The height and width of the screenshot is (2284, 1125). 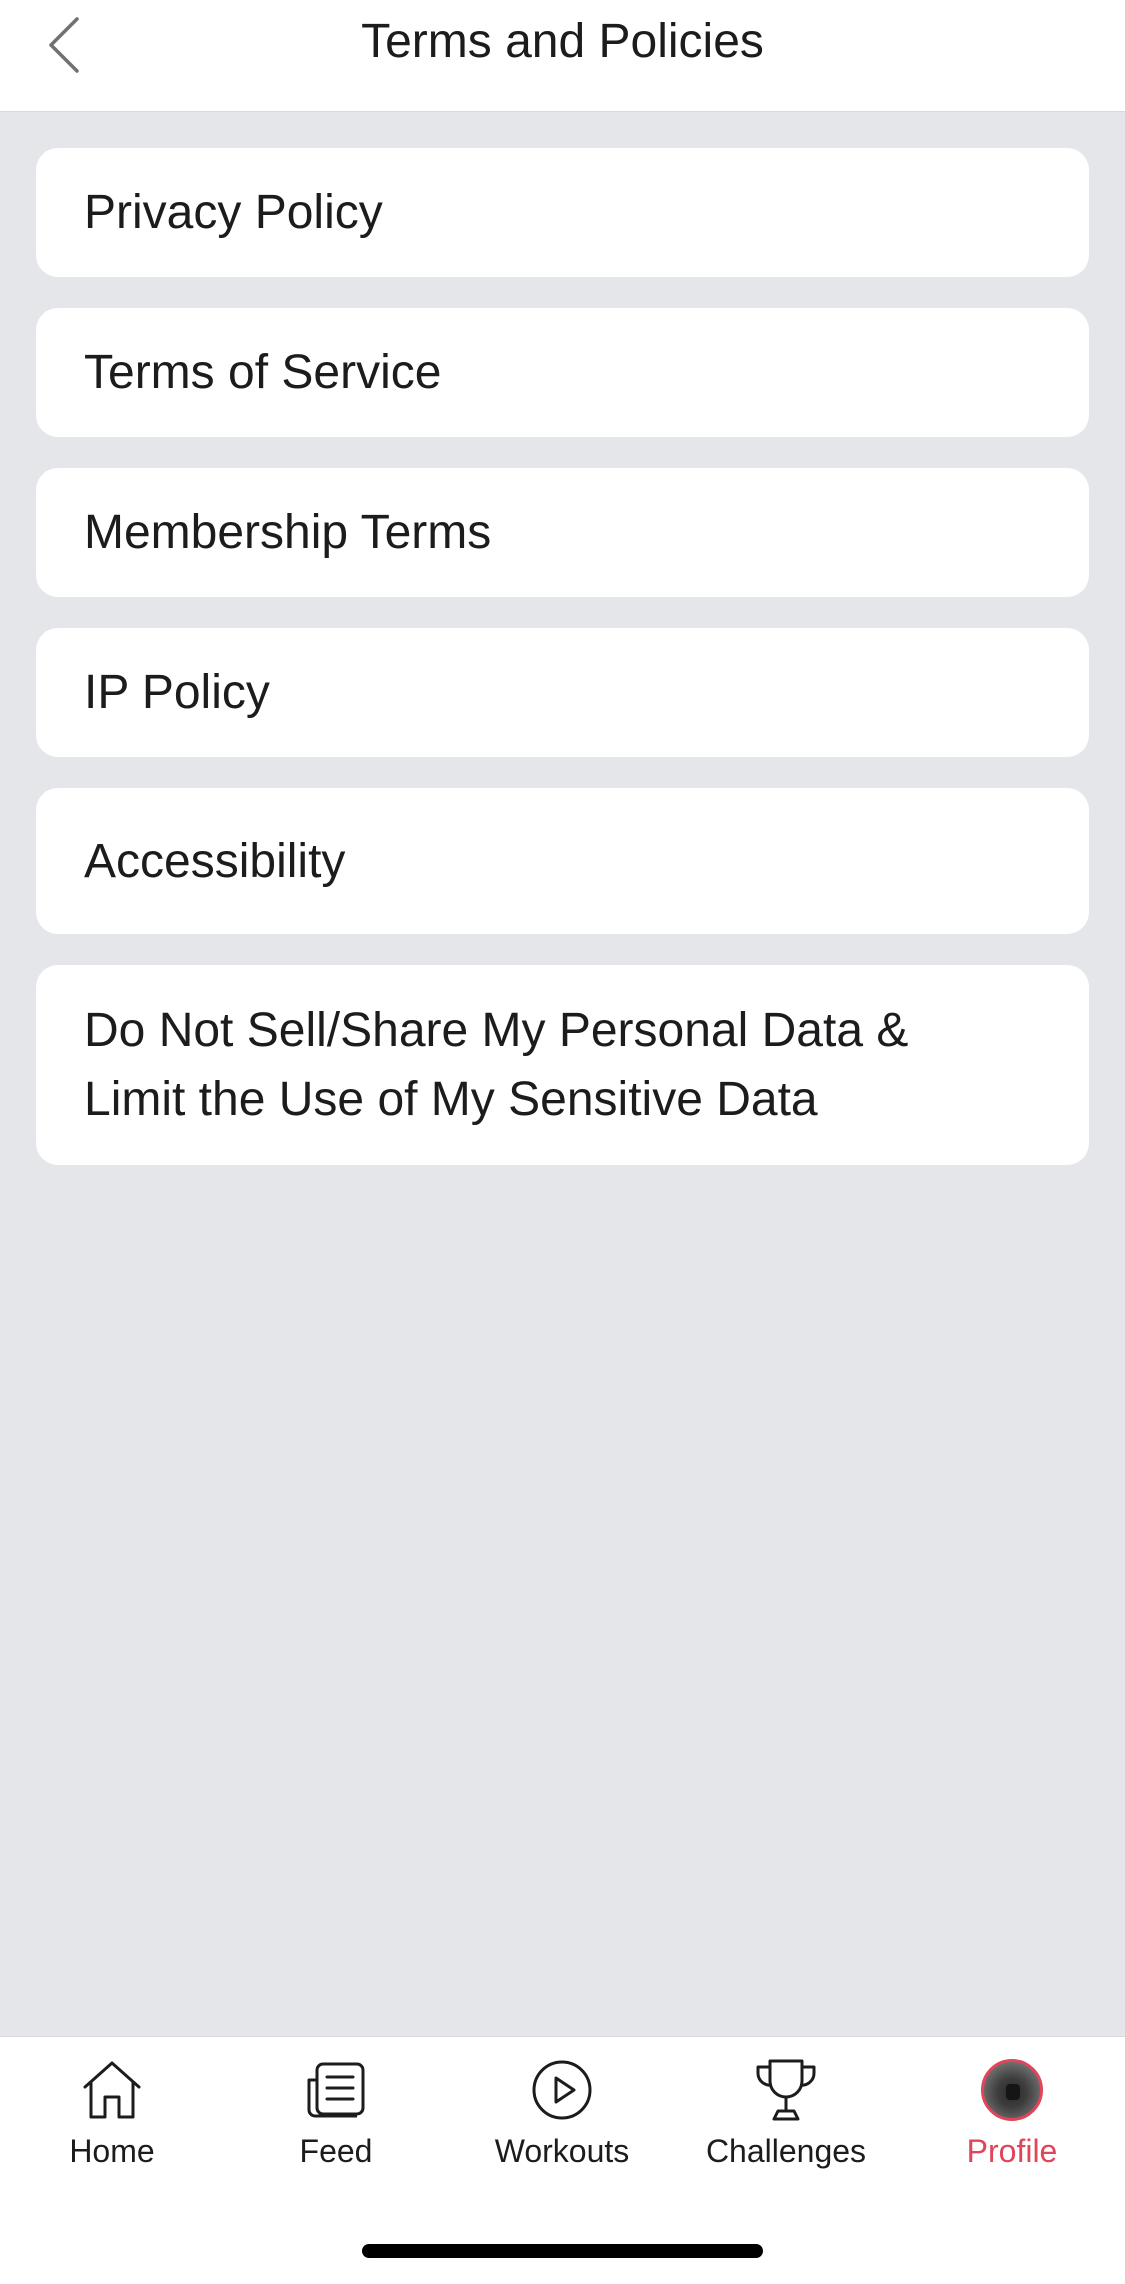 What do you see at coordinates (562, 41) in the screenshot?
I see `page-title: Terms and Policies` at bounding box center [562, 41].